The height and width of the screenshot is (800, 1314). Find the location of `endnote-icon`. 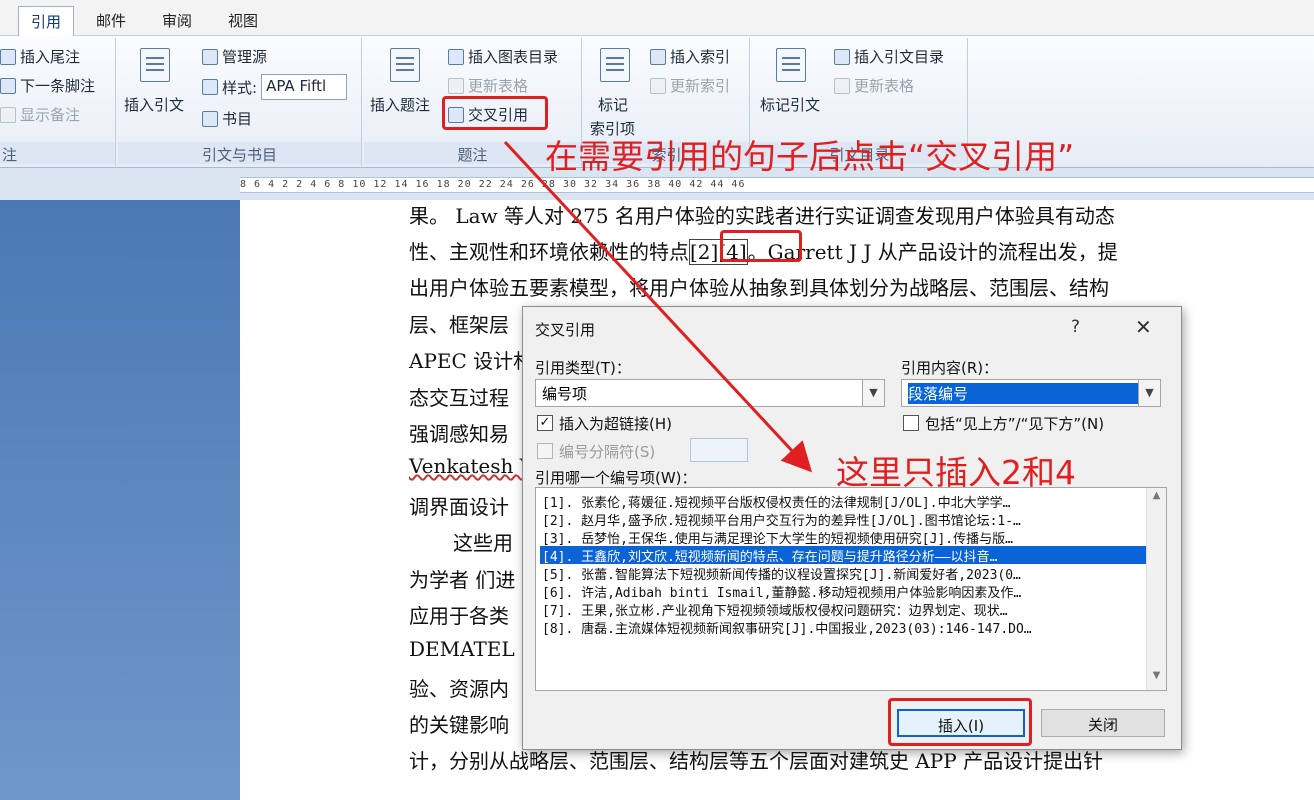

endnote-icon is located at coordinates (8, 56).